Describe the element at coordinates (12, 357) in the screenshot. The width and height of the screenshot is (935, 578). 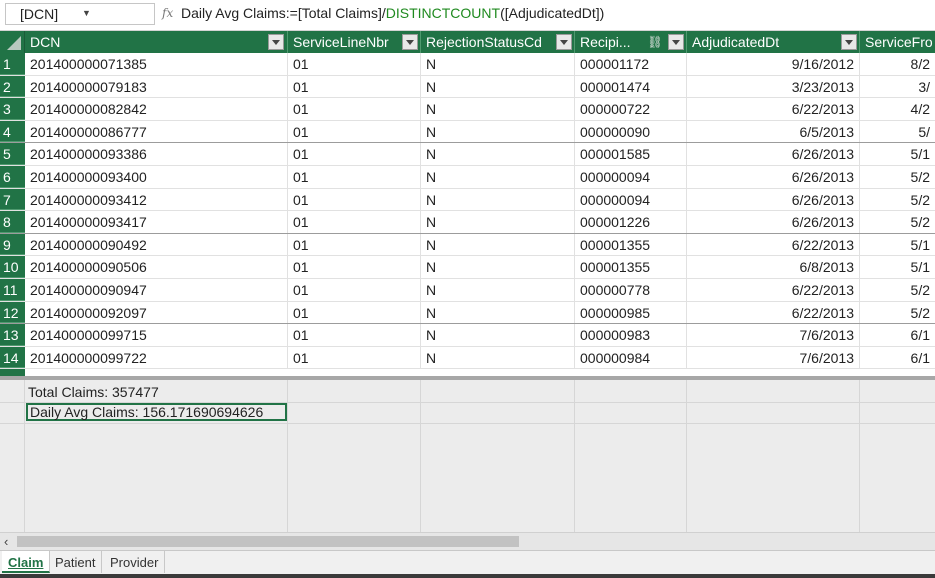
I see `row-number: 14` at that location.